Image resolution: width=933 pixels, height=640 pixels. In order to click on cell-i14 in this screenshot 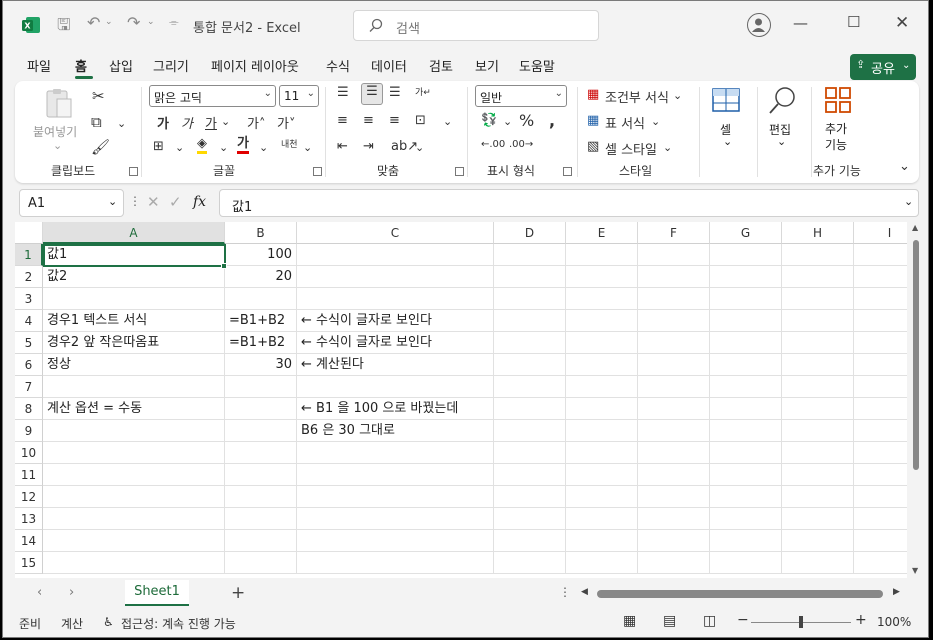, I will do `click(880, 541)`.